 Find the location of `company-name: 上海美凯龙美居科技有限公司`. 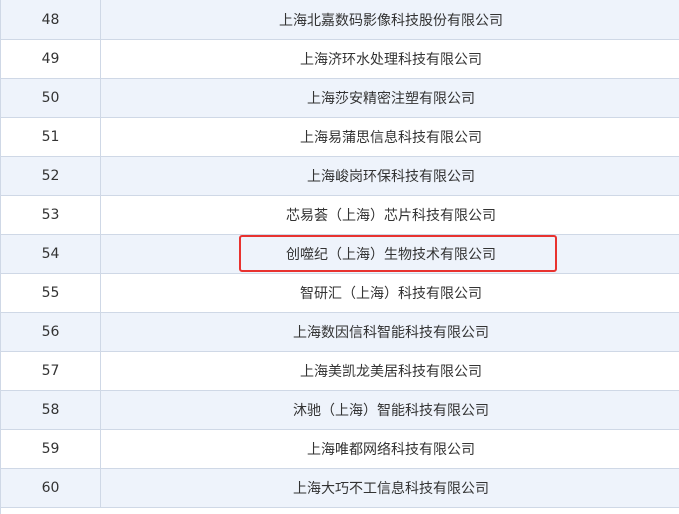

company-name: 上海美凯龙美居科技有限公司 is located at coordinates (391, 372).